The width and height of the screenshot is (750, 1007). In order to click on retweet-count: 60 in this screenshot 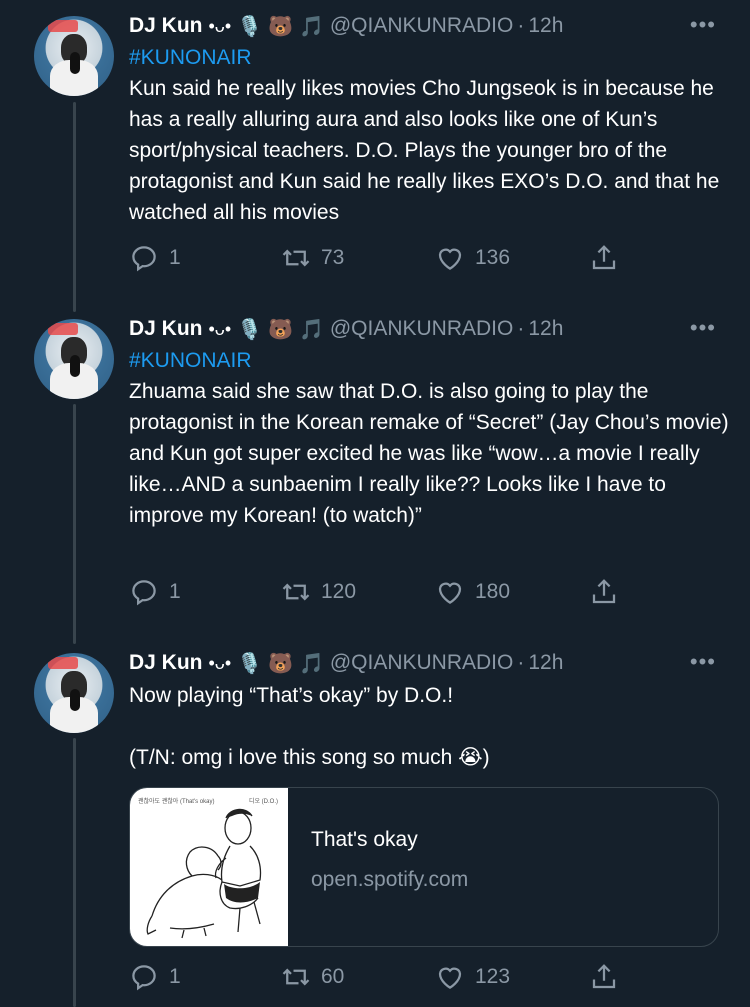, I will do `click(333, 976)`.